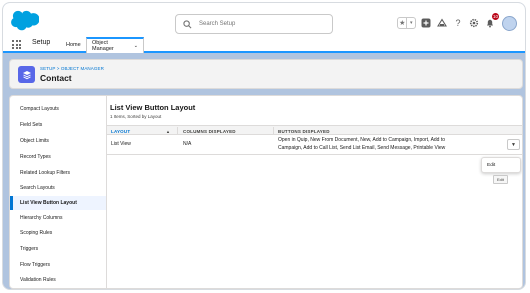 The height and width of the screenshot is (293, 530). I want to click on search-placeholder: Search Setup, so click(217, 24).